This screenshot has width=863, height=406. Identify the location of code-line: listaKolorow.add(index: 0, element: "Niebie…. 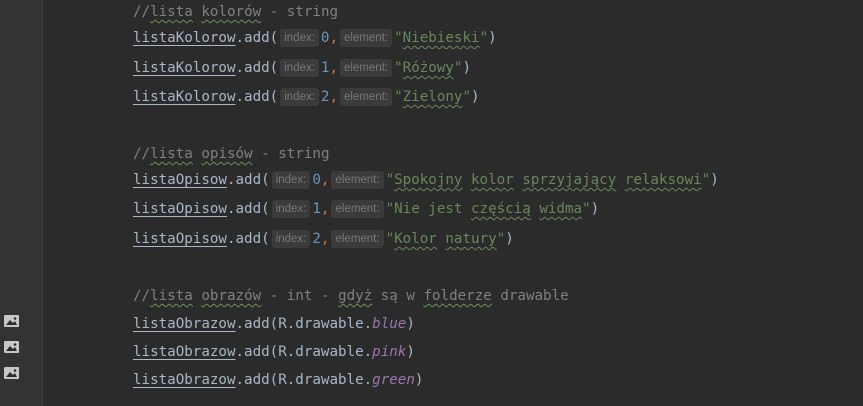
(315, 38).